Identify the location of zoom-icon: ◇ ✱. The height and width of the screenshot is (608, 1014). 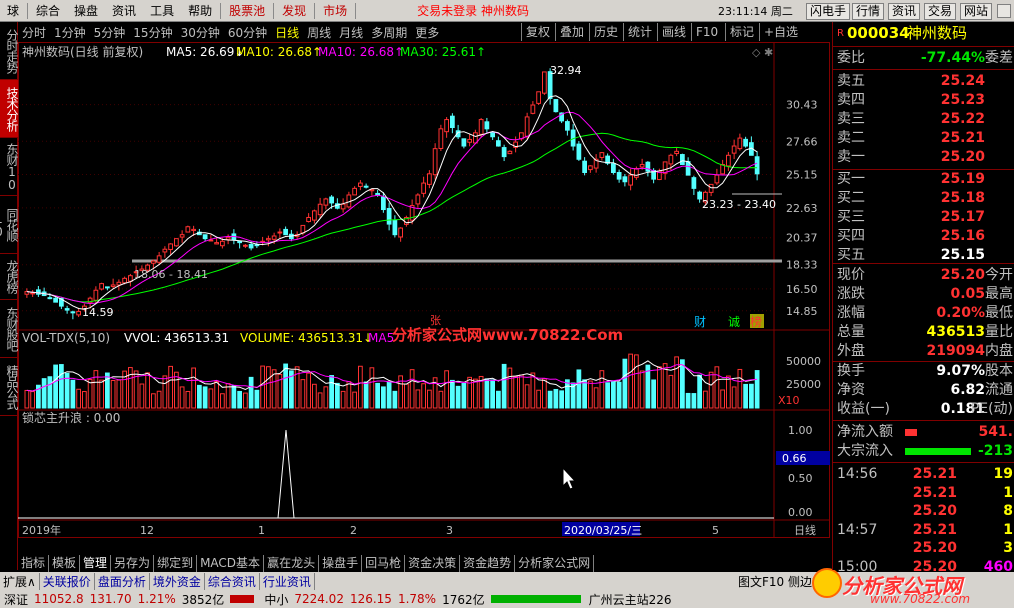
(762, 52).